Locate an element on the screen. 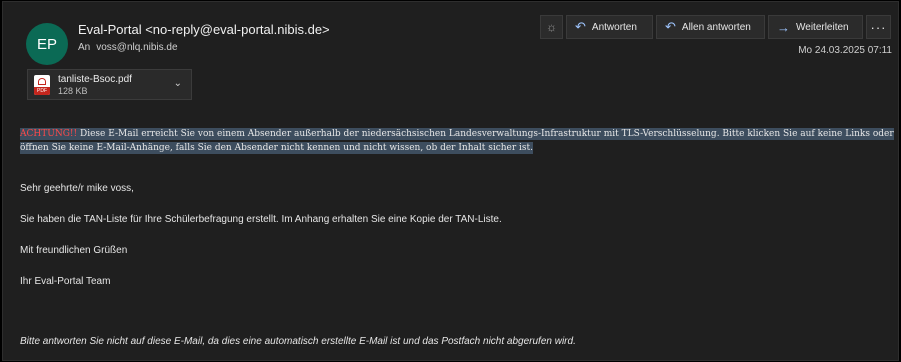 This screenshot has height=362, width=901. greeting: Sehr geehrte/r mike voss, is located at coordinates (77, 188).